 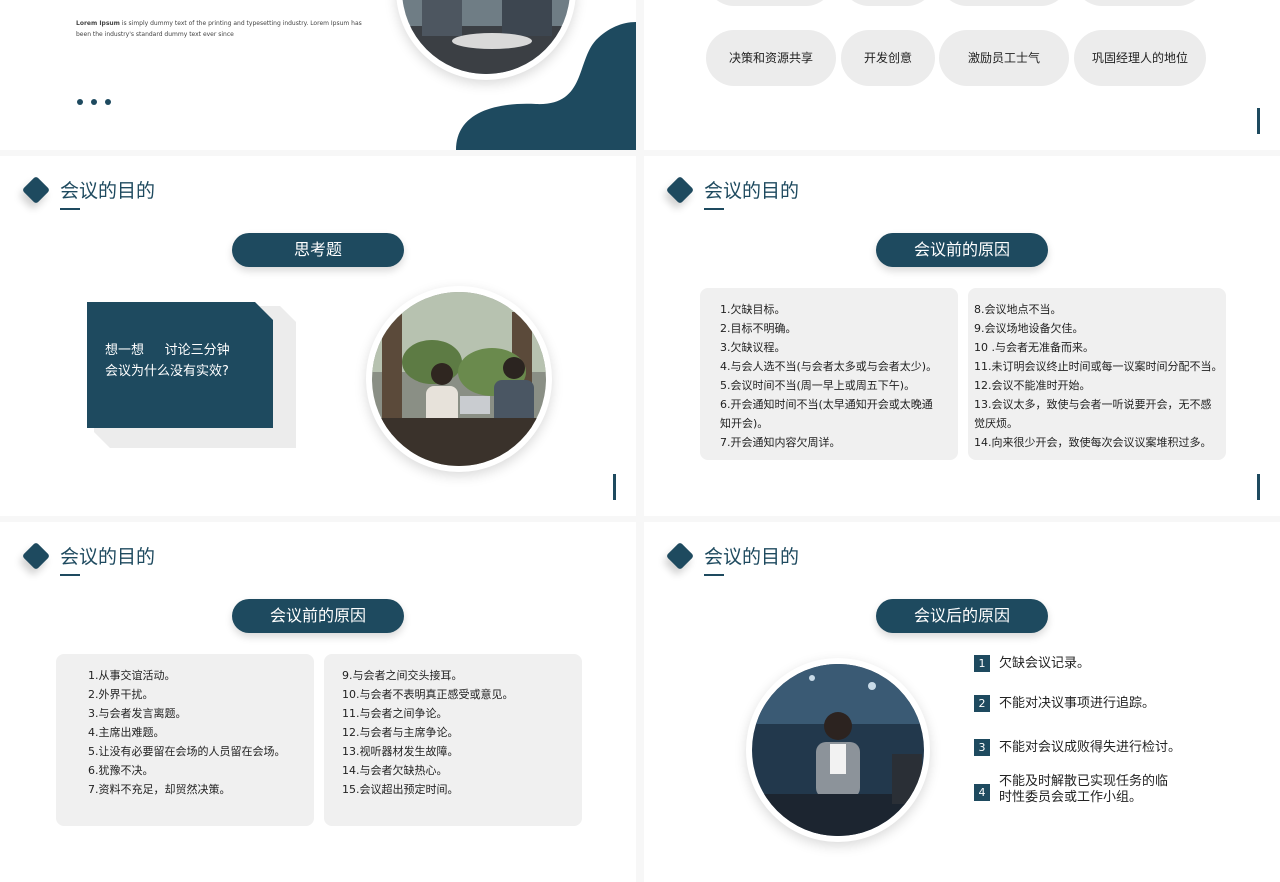 What do you see at coordinates (1029, 328) in the screenshot?
I see `list-item: 9.会议场地设备欠佳。` at bounding box center [1029, 328].